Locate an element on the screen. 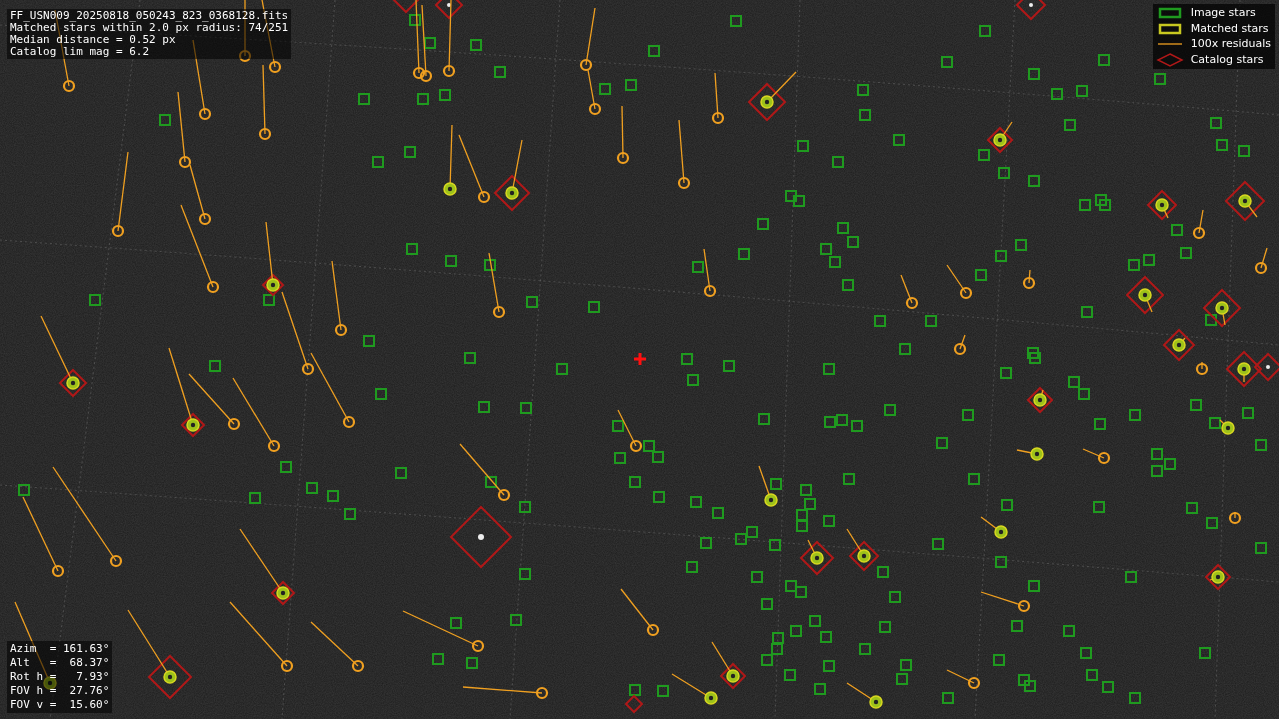  pointing-readout: FOV v = 15.60° is located at coordinates (60, 705).